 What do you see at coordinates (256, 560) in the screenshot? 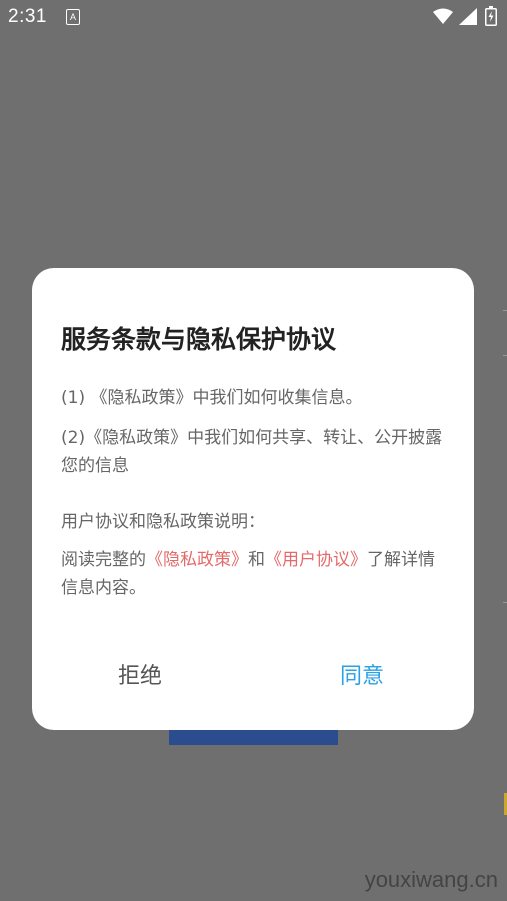
I see `and-text: 和` at bounding box center [256, 560].